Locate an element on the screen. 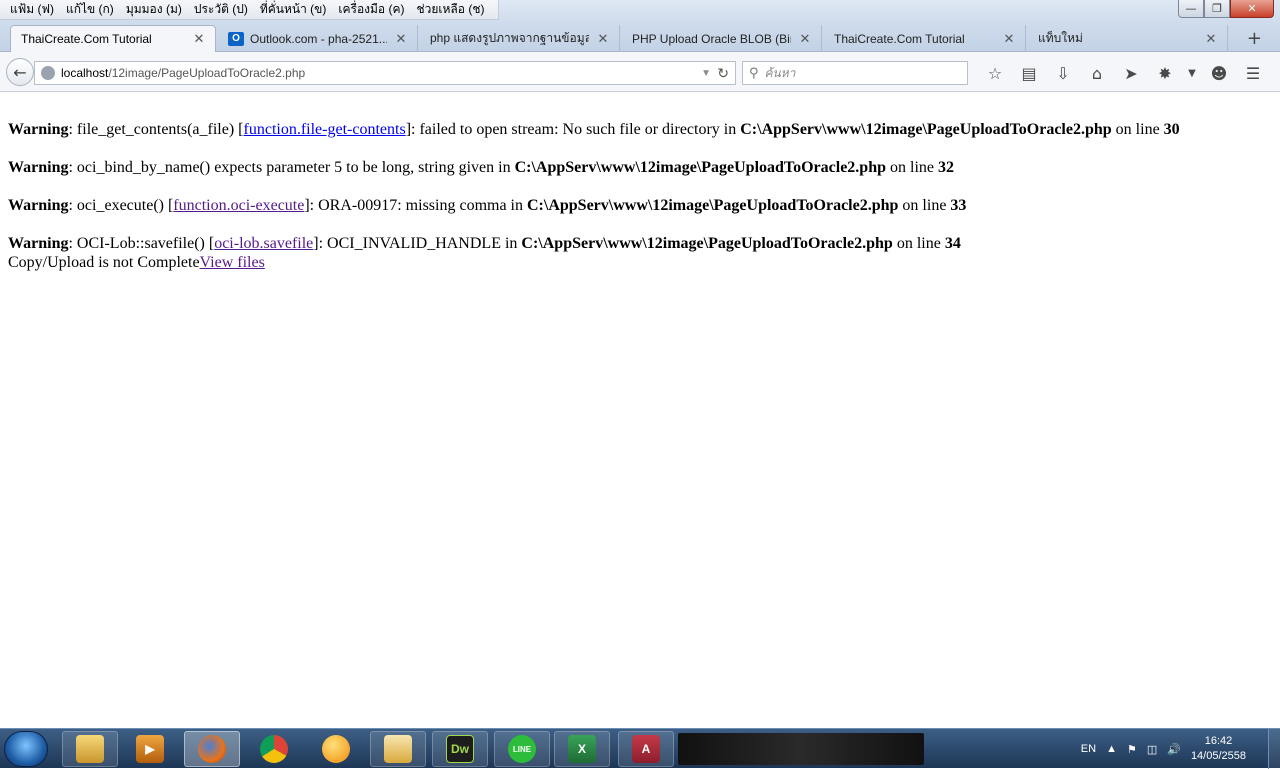  extension-dropdown-icon: ▼ is located at coordinates (1192, 73).